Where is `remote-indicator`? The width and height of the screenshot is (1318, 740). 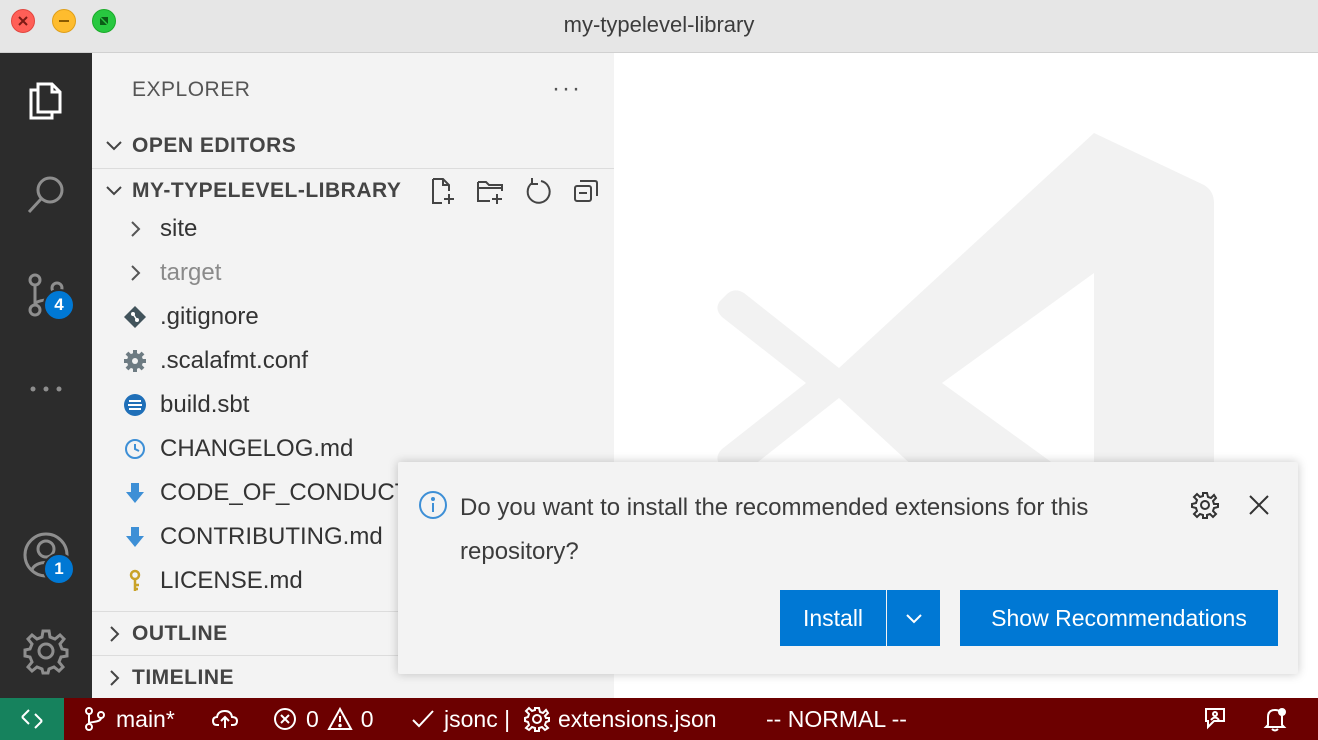
remote-indicator is located at coordinates (32, 719).